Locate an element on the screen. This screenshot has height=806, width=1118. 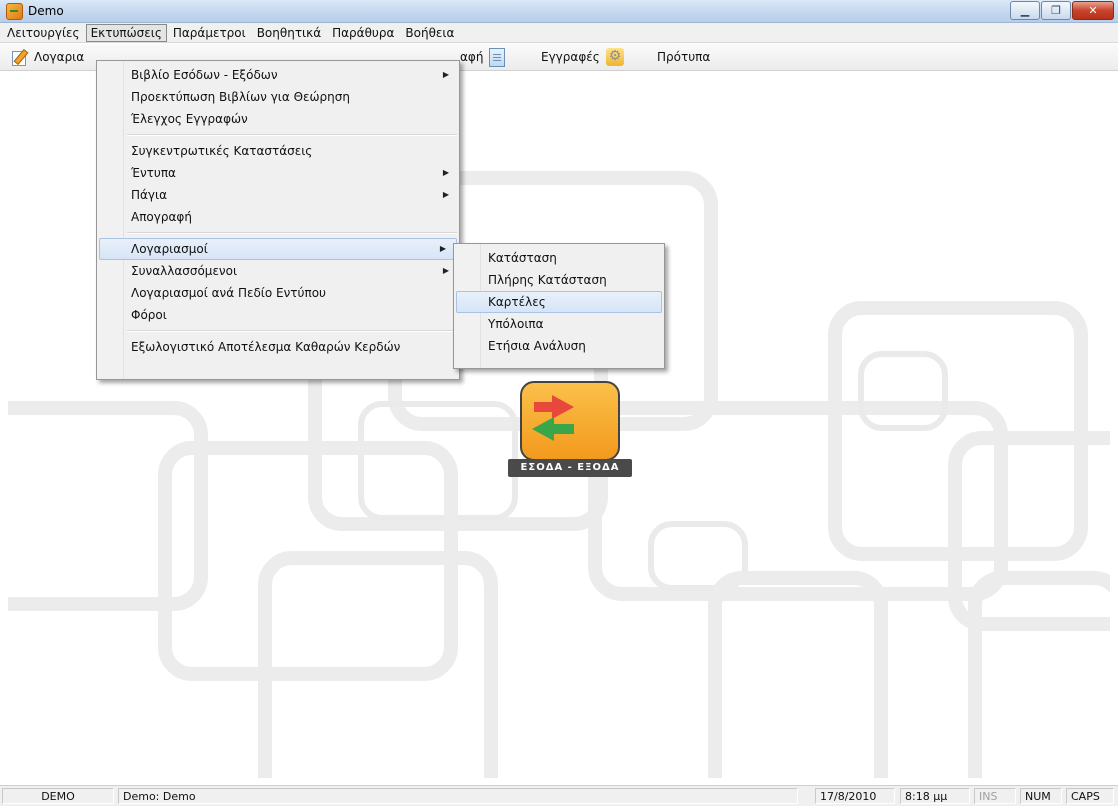
menu-item-forms: Έντυπα ▶ is located at coordinates (278, 173).